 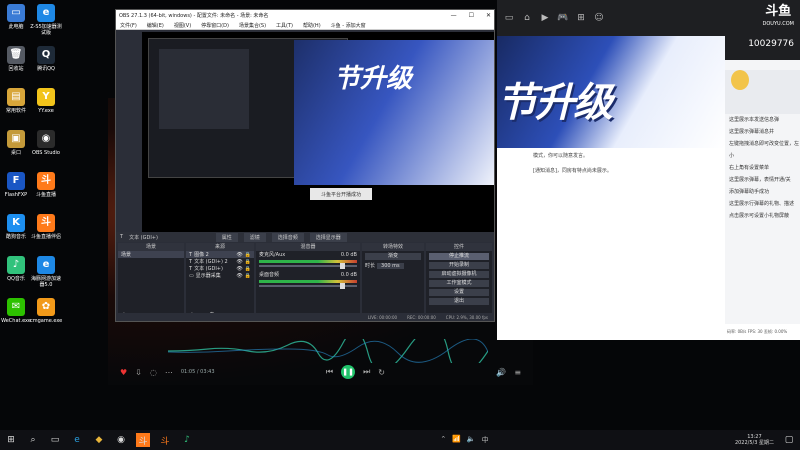 I want to click on chat-message: 右上角有设置菜单, so click(x=749, y=168).